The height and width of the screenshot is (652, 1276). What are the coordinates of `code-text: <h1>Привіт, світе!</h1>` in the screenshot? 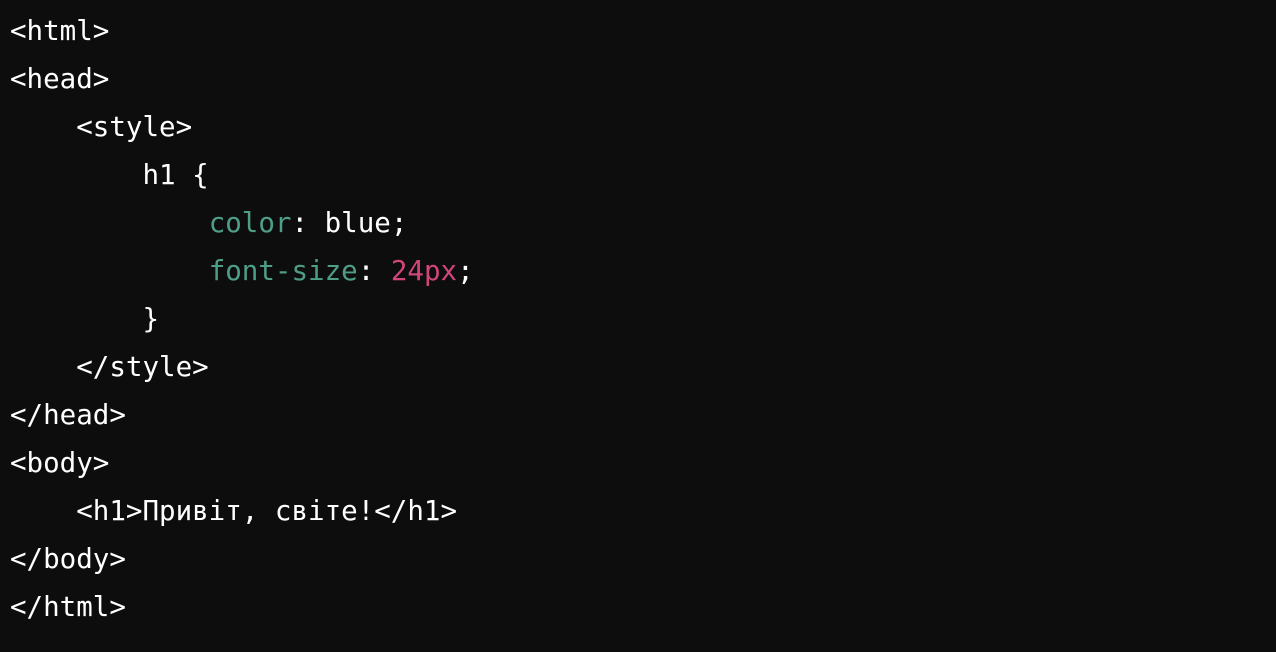 It's located at (234, 511).